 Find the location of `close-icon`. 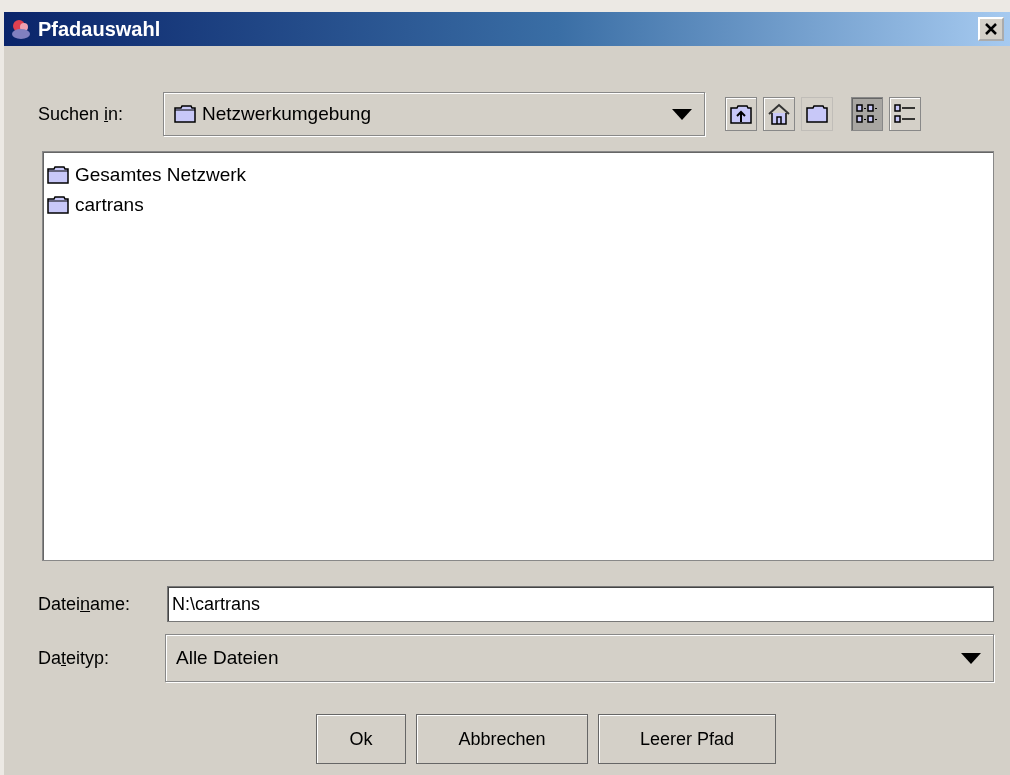

close-icon is located at coordinates (991, 29).